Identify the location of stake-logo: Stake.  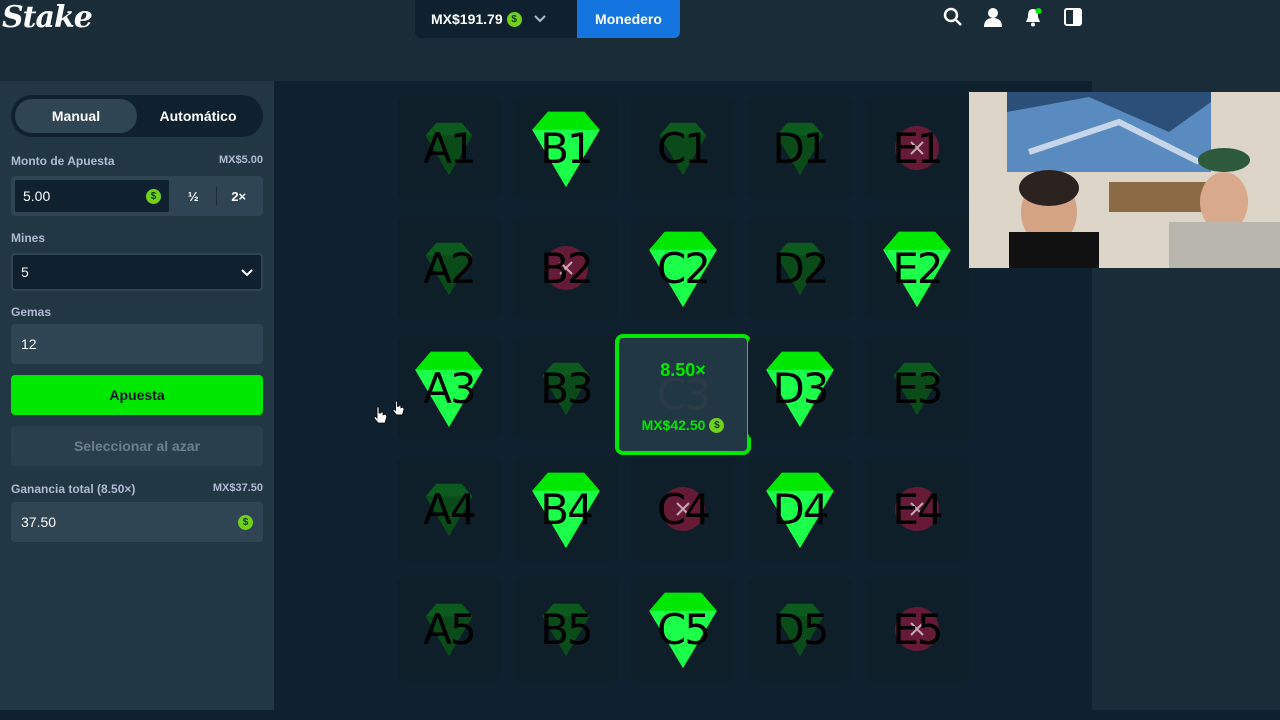
(47, 20).